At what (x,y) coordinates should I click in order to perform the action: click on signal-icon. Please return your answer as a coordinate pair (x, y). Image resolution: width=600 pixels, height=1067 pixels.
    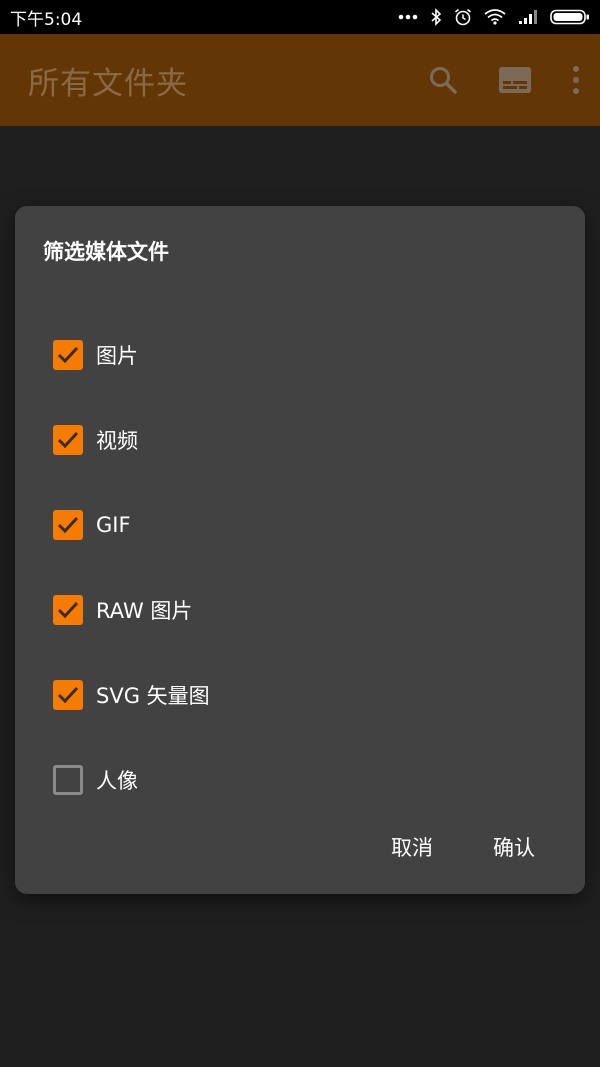
    Looking at the image, I should click on (528, 17).